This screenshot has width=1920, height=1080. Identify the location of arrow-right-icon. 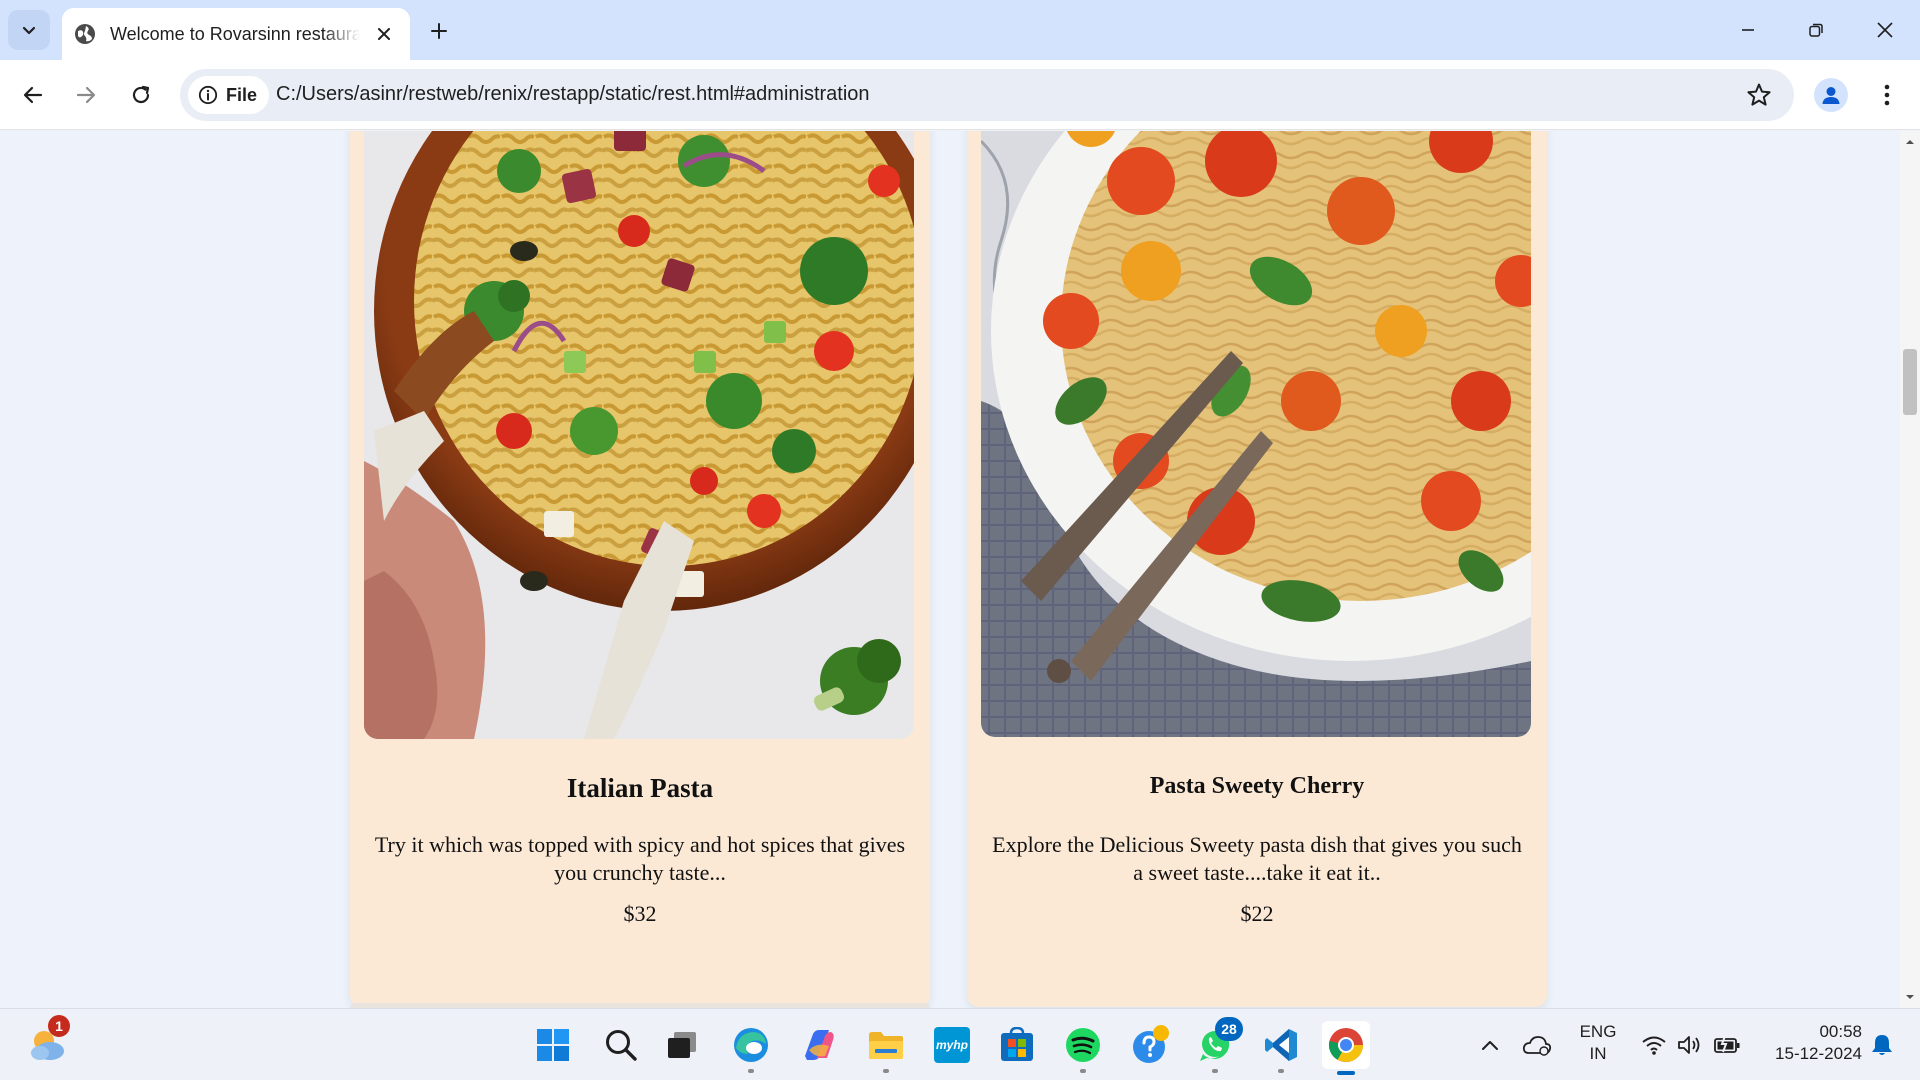
(86, 95).